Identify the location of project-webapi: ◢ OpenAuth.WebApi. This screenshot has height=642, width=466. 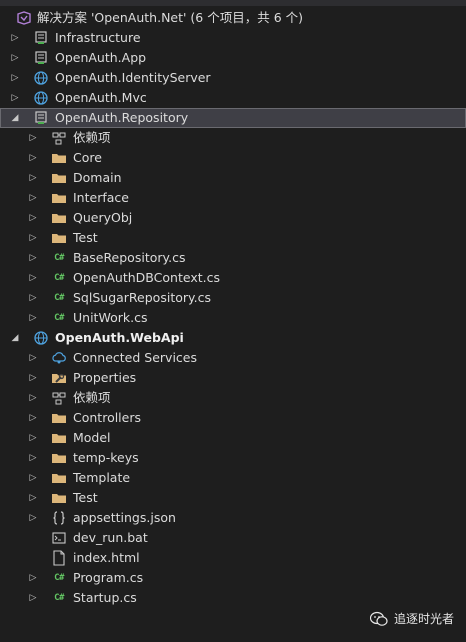
(233, 338).